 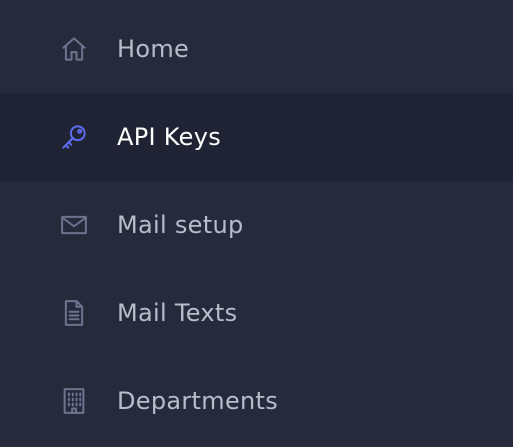 What do you see at coordinates (177, 313) in the screenshot?
I see `sidebar-item-label: Mail Texts` at bounding box center [177, 313].